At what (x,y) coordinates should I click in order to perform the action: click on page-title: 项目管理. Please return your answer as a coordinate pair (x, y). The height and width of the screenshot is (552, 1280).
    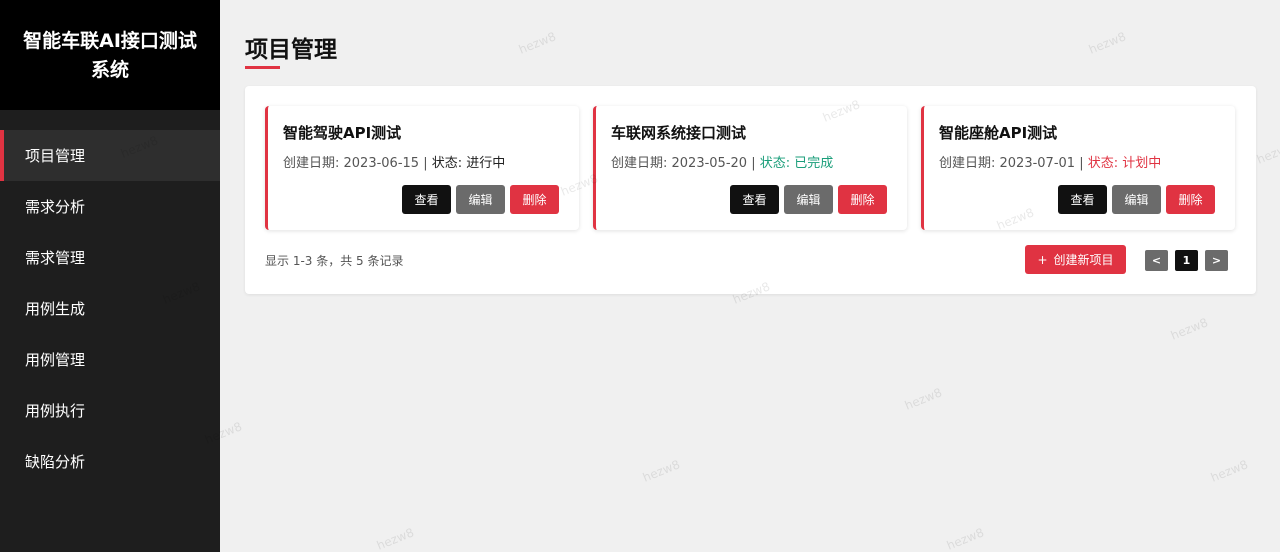
    Looking at the image, I should click on (291, 50).